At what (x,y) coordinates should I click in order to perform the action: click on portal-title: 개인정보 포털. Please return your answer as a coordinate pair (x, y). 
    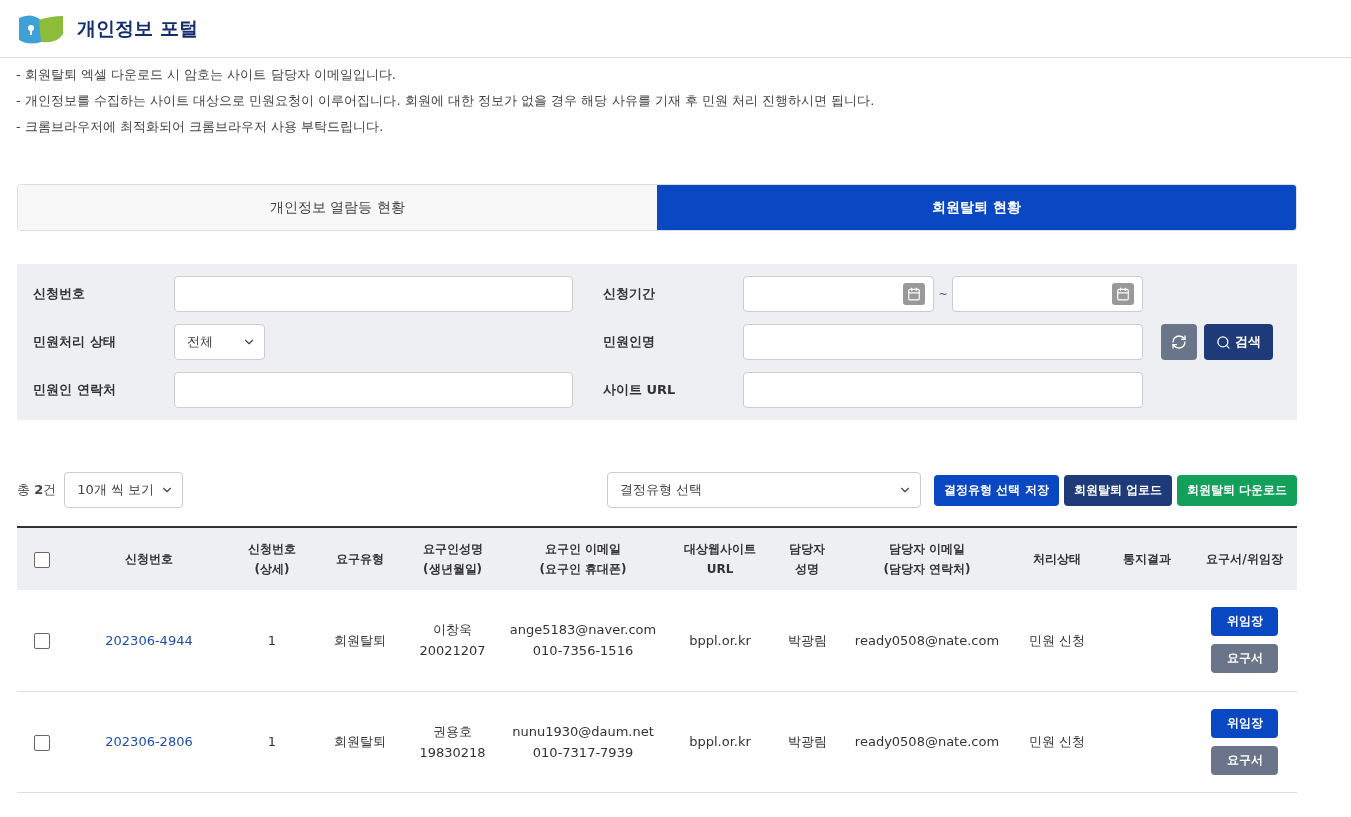
    Looking at the image, I should click on (137, 28).